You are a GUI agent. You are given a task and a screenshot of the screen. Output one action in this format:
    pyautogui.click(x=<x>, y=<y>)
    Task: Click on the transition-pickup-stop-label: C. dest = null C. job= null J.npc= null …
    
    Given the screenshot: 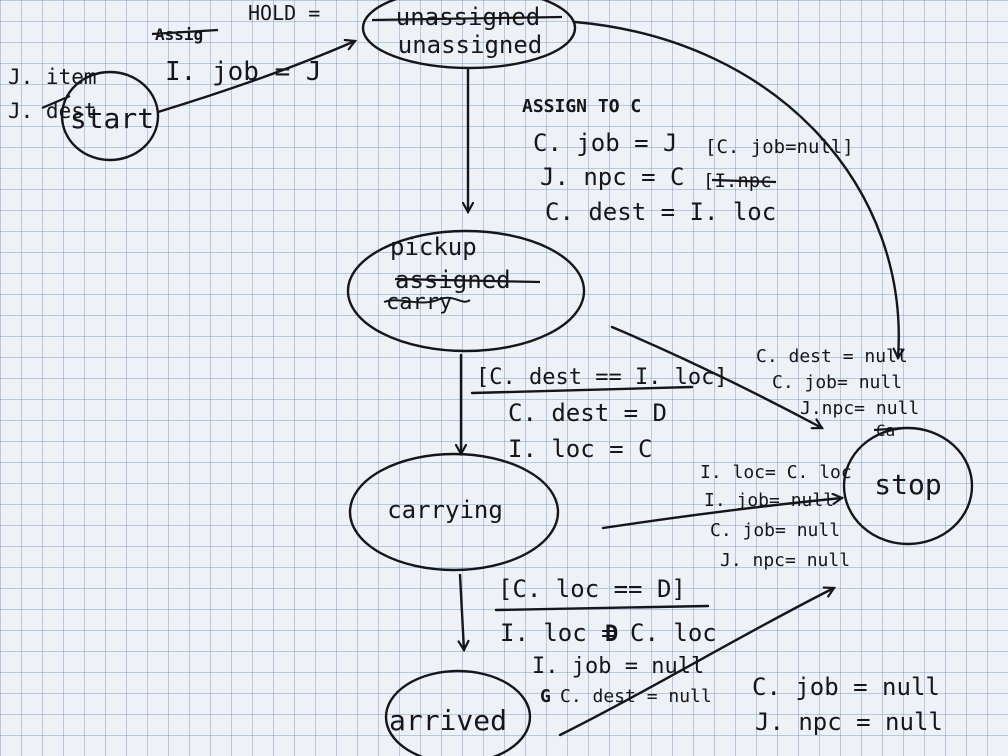 What is the action you would take?
    pyautogui.click(x=837, y=393)
    